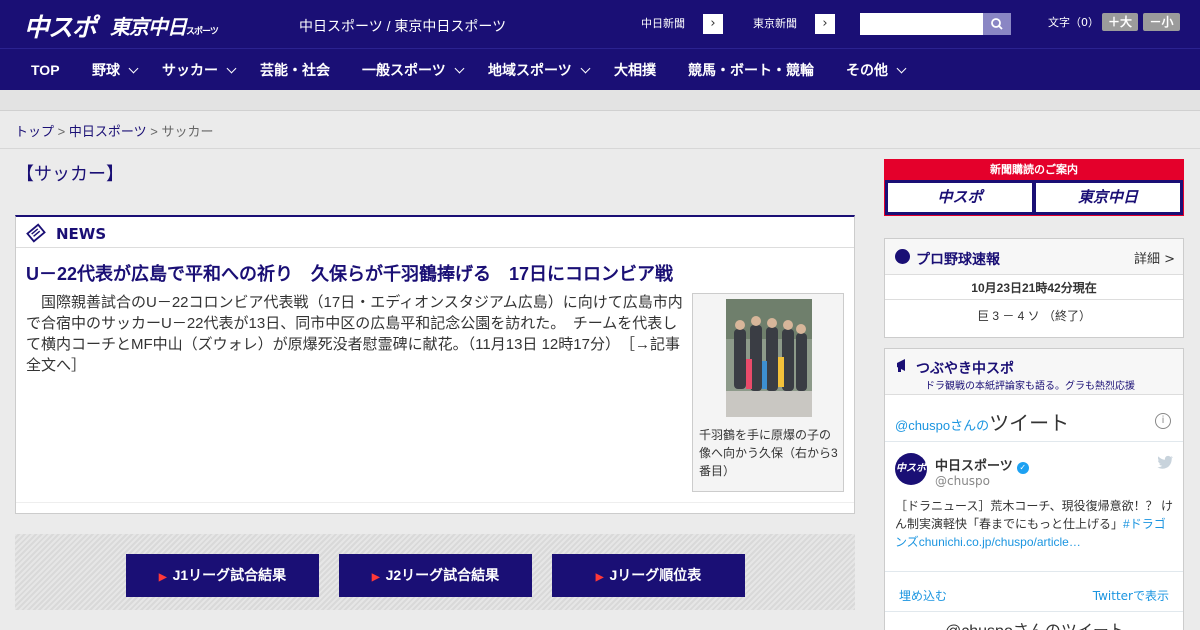  I want to click on megaphone-icon, so click(901, 365).